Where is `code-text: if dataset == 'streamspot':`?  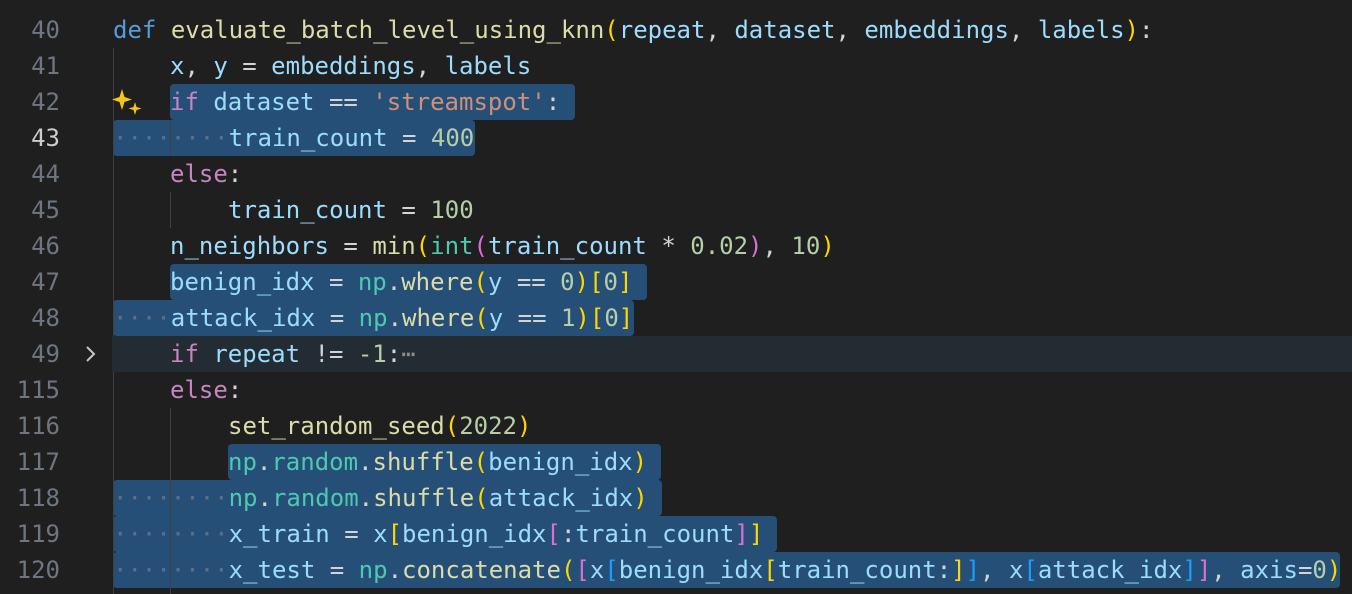 code-text: if dataset == 'streamspot': is located at coordinates (365, 102).